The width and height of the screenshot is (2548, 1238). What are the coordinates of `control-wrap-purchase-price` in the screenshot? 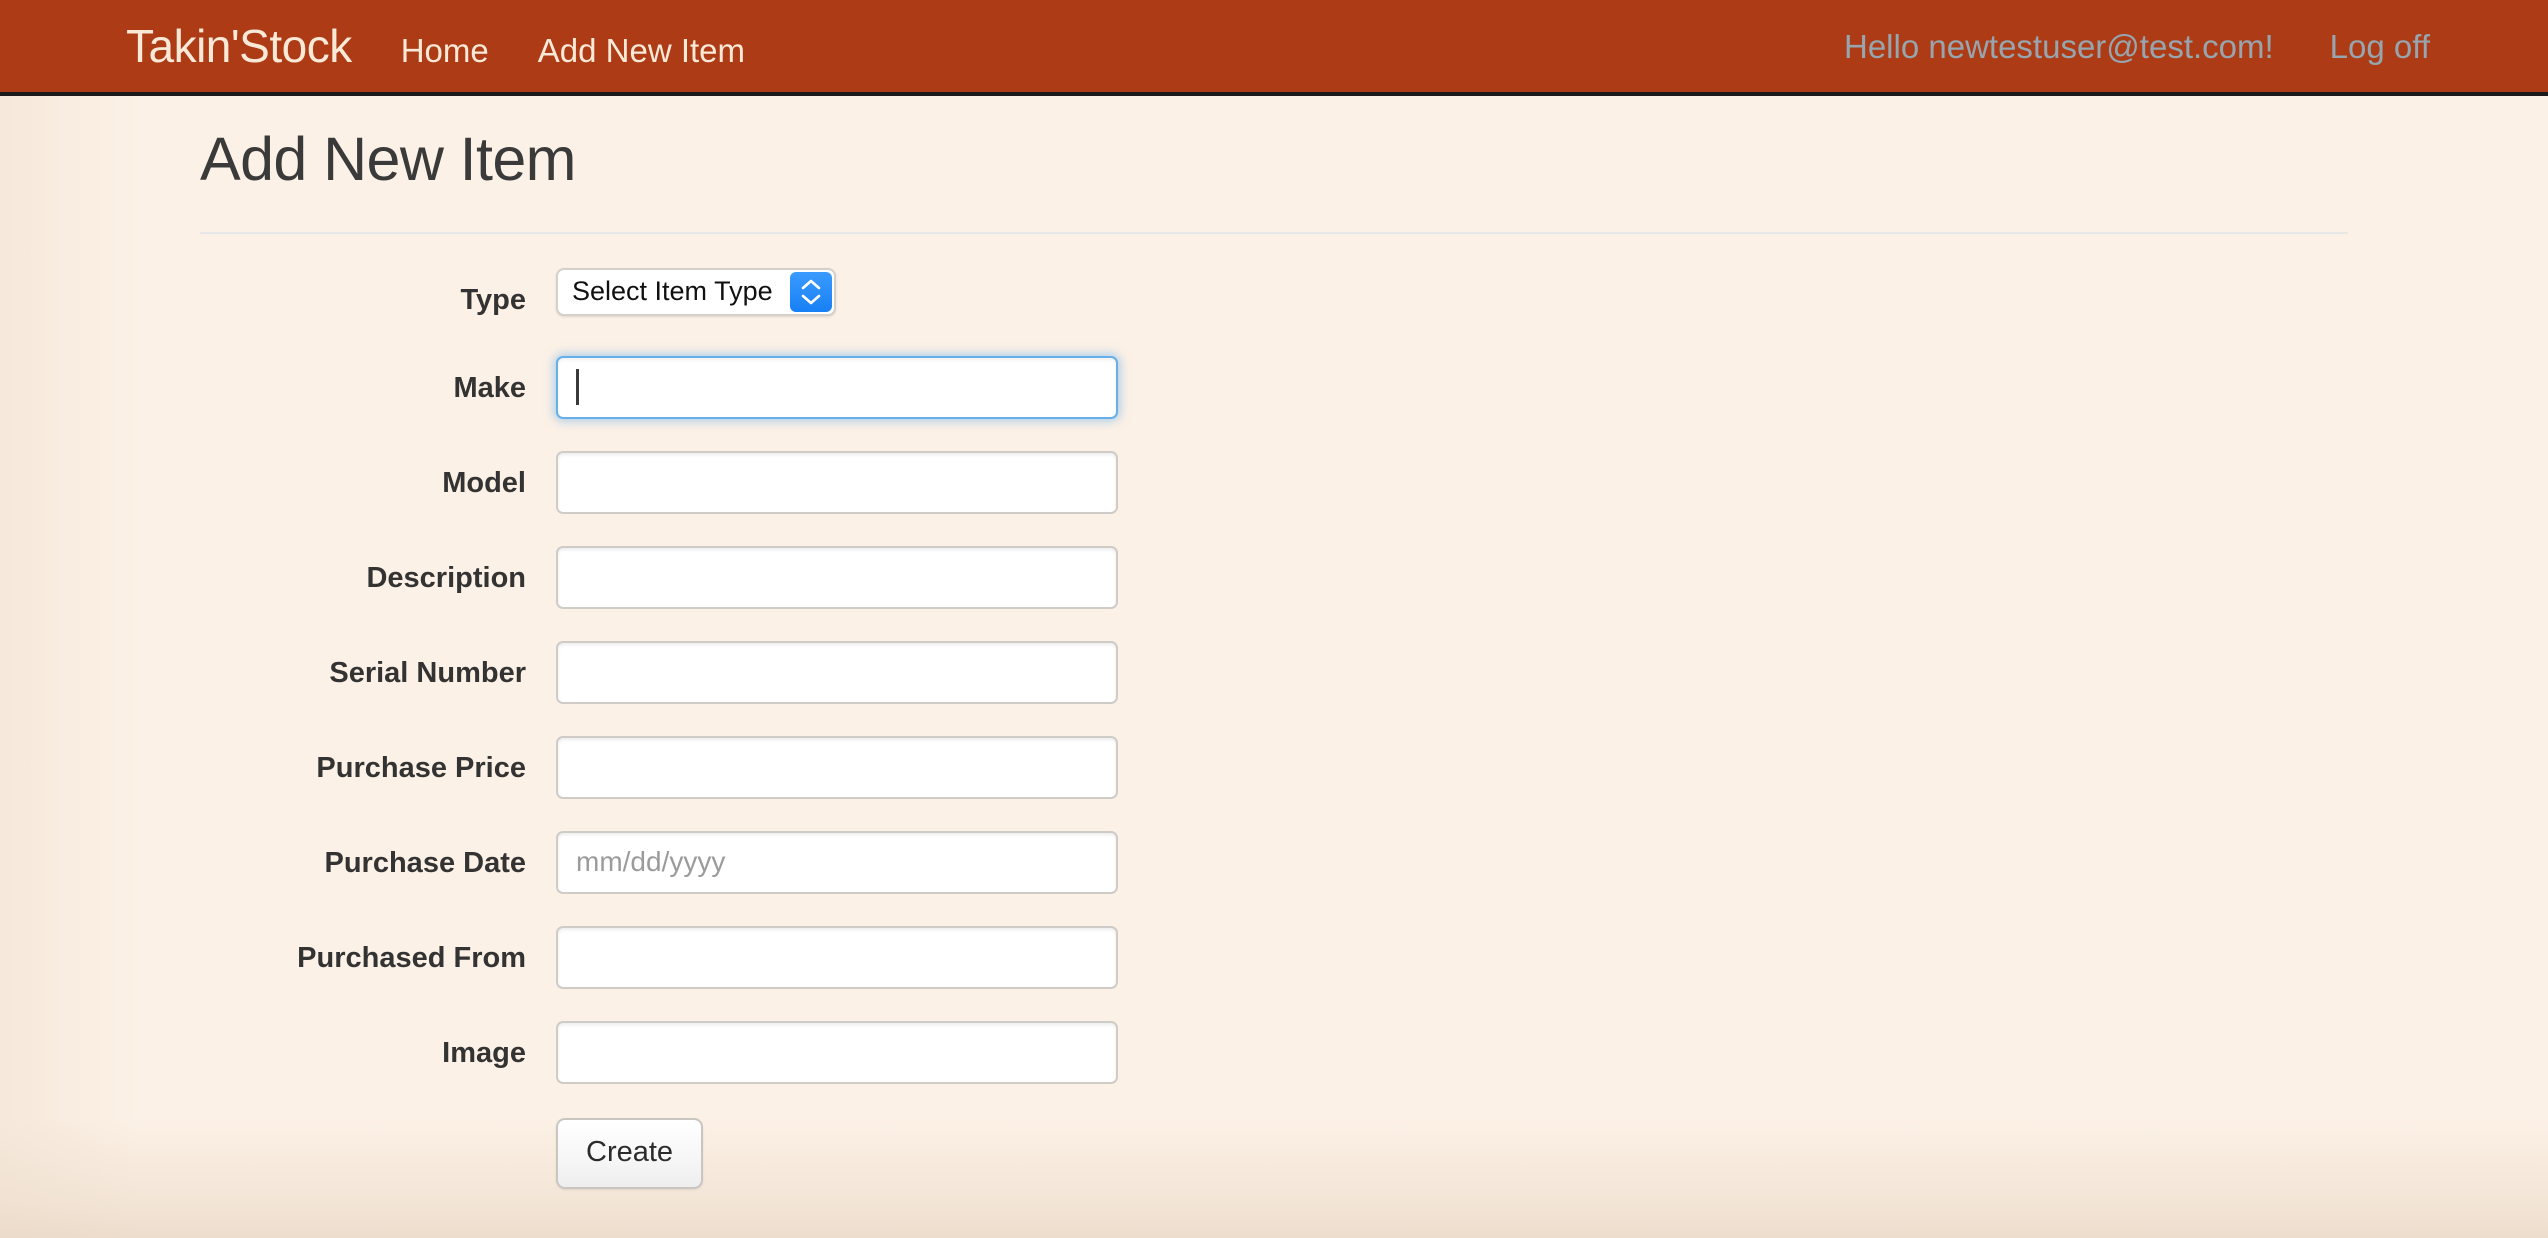 It's located at (837, 767).